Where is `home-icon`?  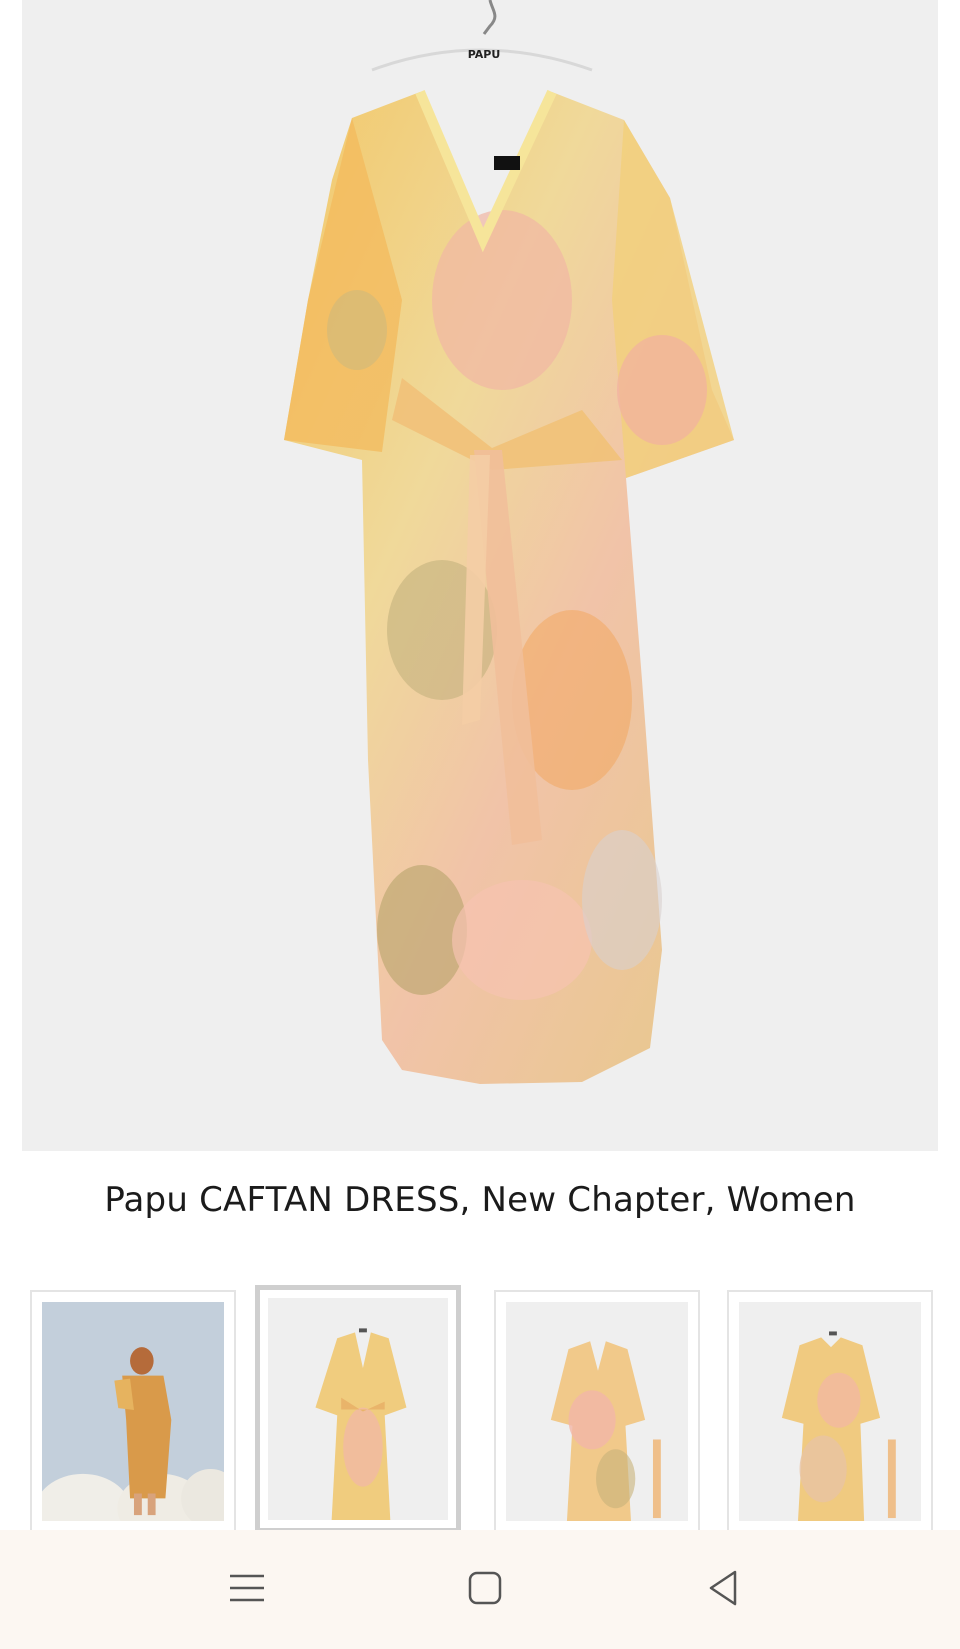 home-icon is located at coordinates (485, 1588).